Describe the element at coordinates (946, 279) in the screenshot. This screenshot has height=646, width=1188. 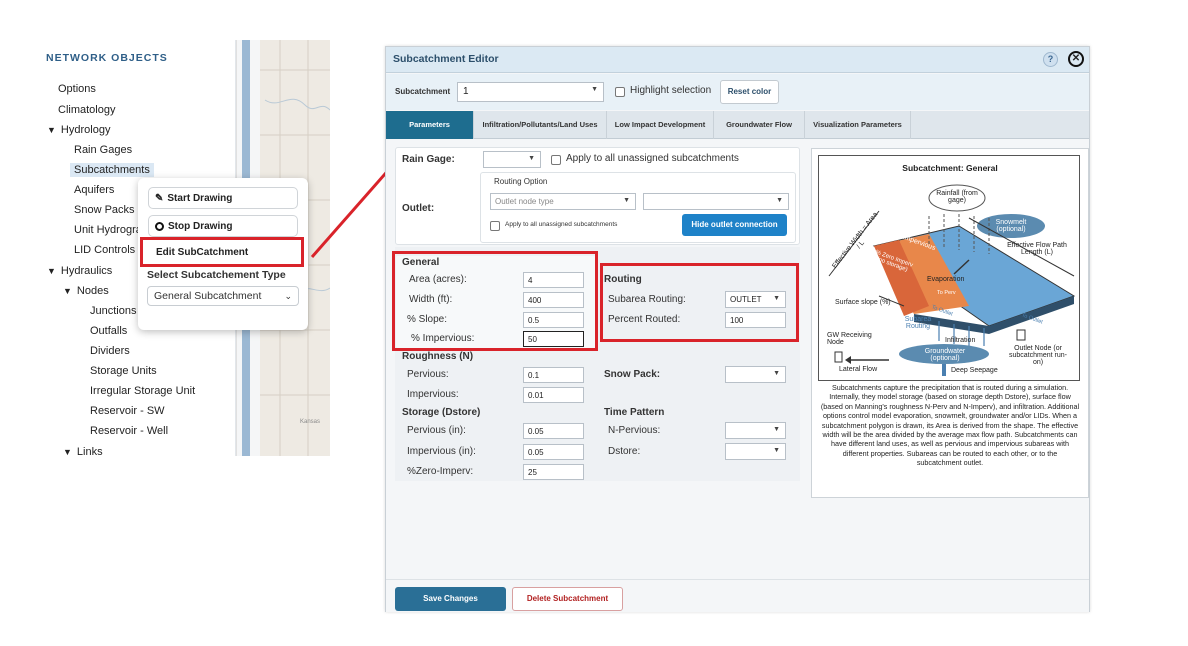
I see `evaporation-label: Evaporation` at that location.